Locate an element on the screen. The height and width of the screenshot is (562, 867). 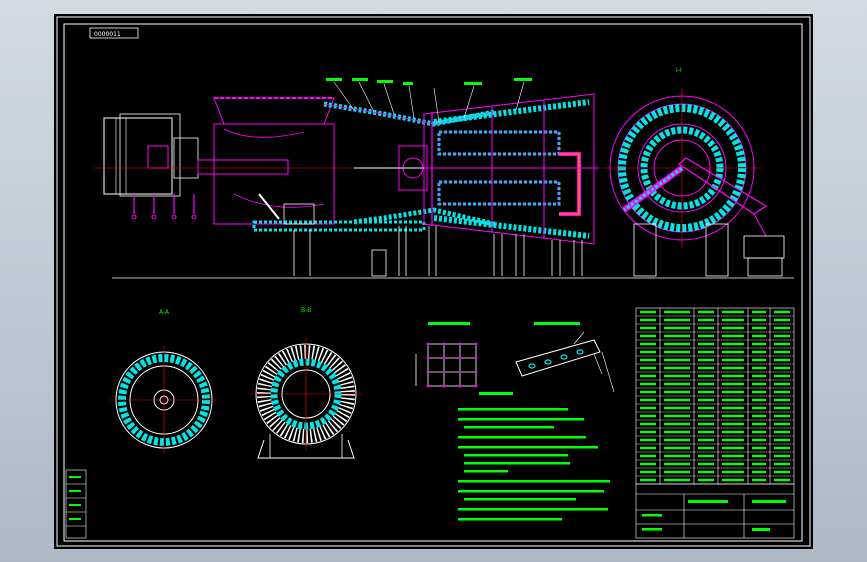
venturi-throat is located at coordinates (409, 164).